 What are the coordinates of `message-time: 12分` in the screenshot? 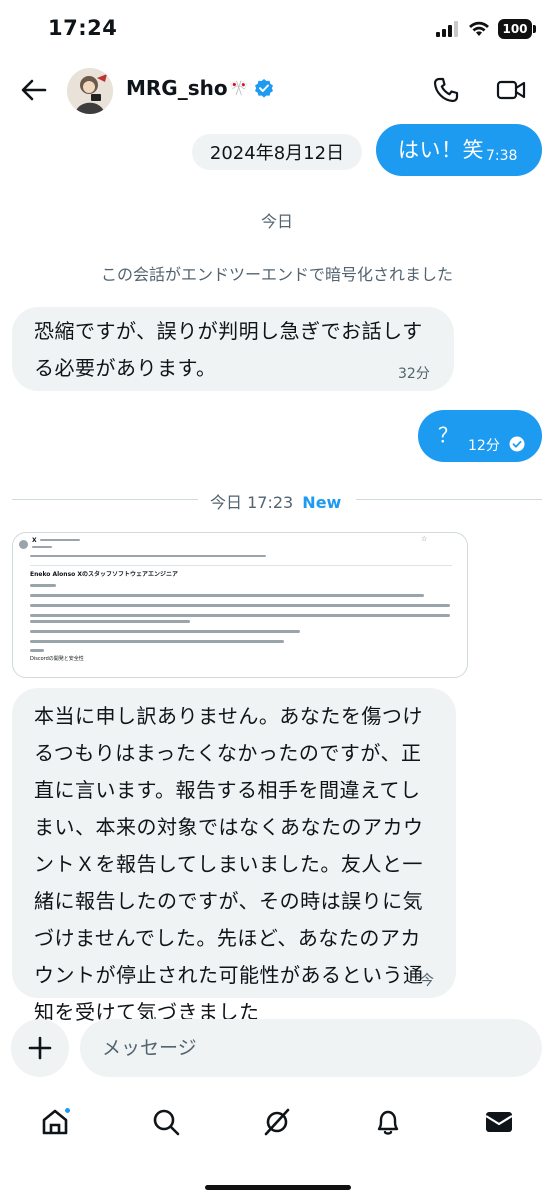 It's located at (484, 446).